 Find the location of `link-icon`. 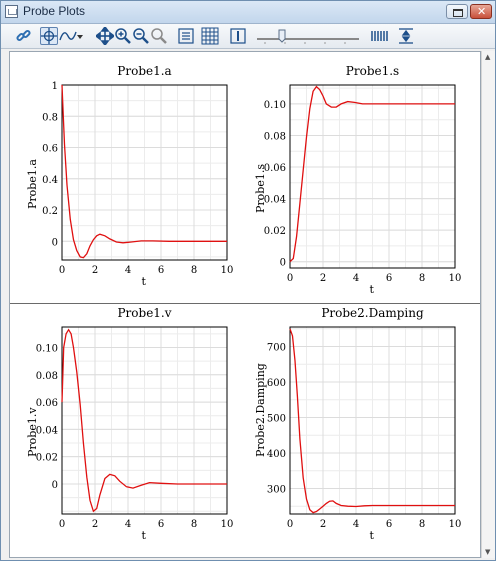

link-icon is located at coordinates (24, 36).